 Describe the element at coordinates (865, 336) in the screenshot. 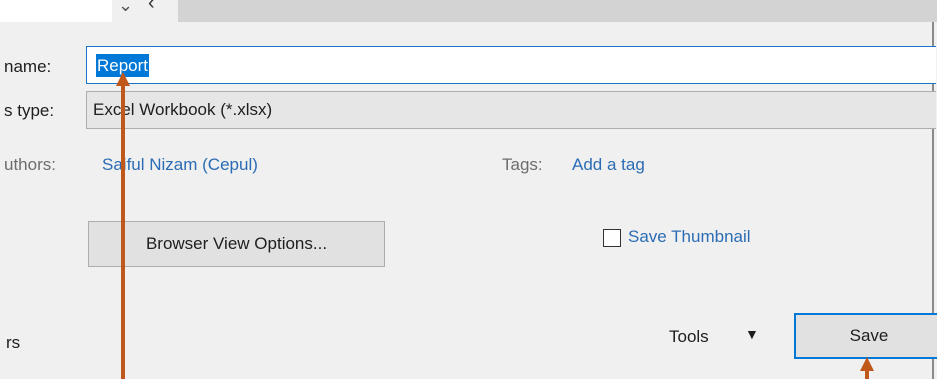

I see `save-button: Save` at that location.